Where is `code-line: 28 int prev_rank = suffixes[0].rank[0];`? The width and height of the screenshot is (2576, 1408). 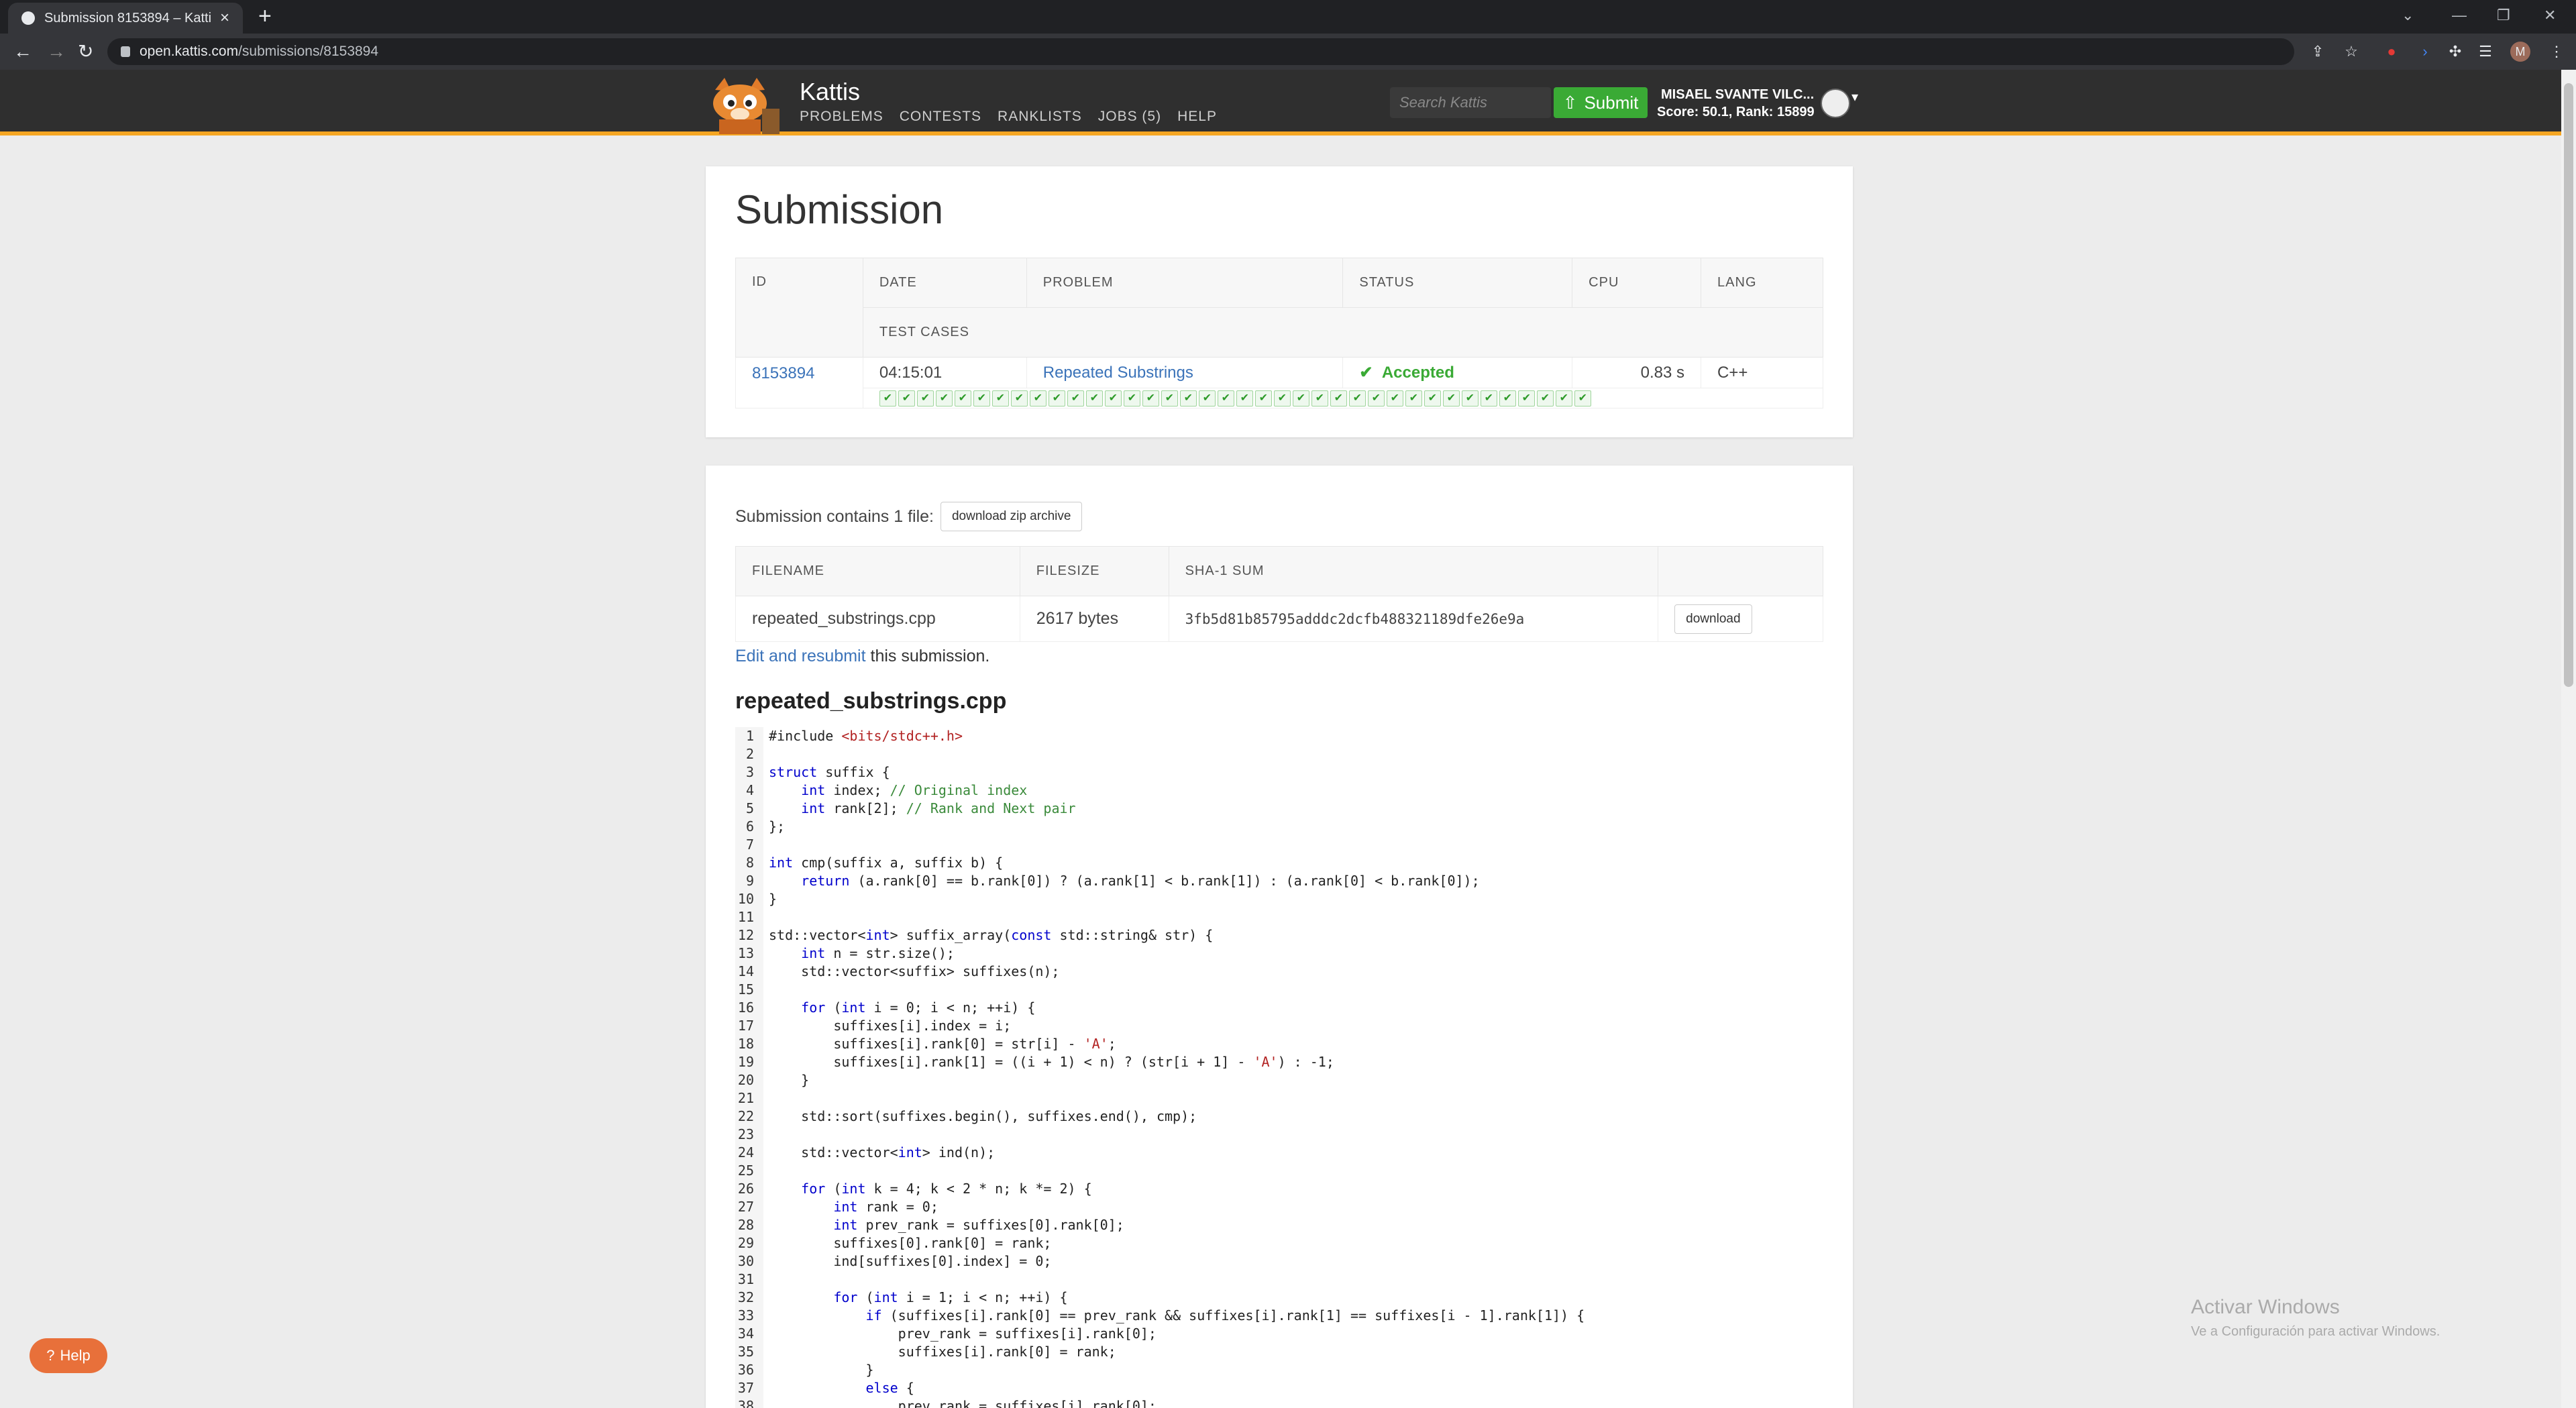 code-line: 28 int prev_rank = suffixes[0].rank[0]; is located at coordinates (1279, 1225).